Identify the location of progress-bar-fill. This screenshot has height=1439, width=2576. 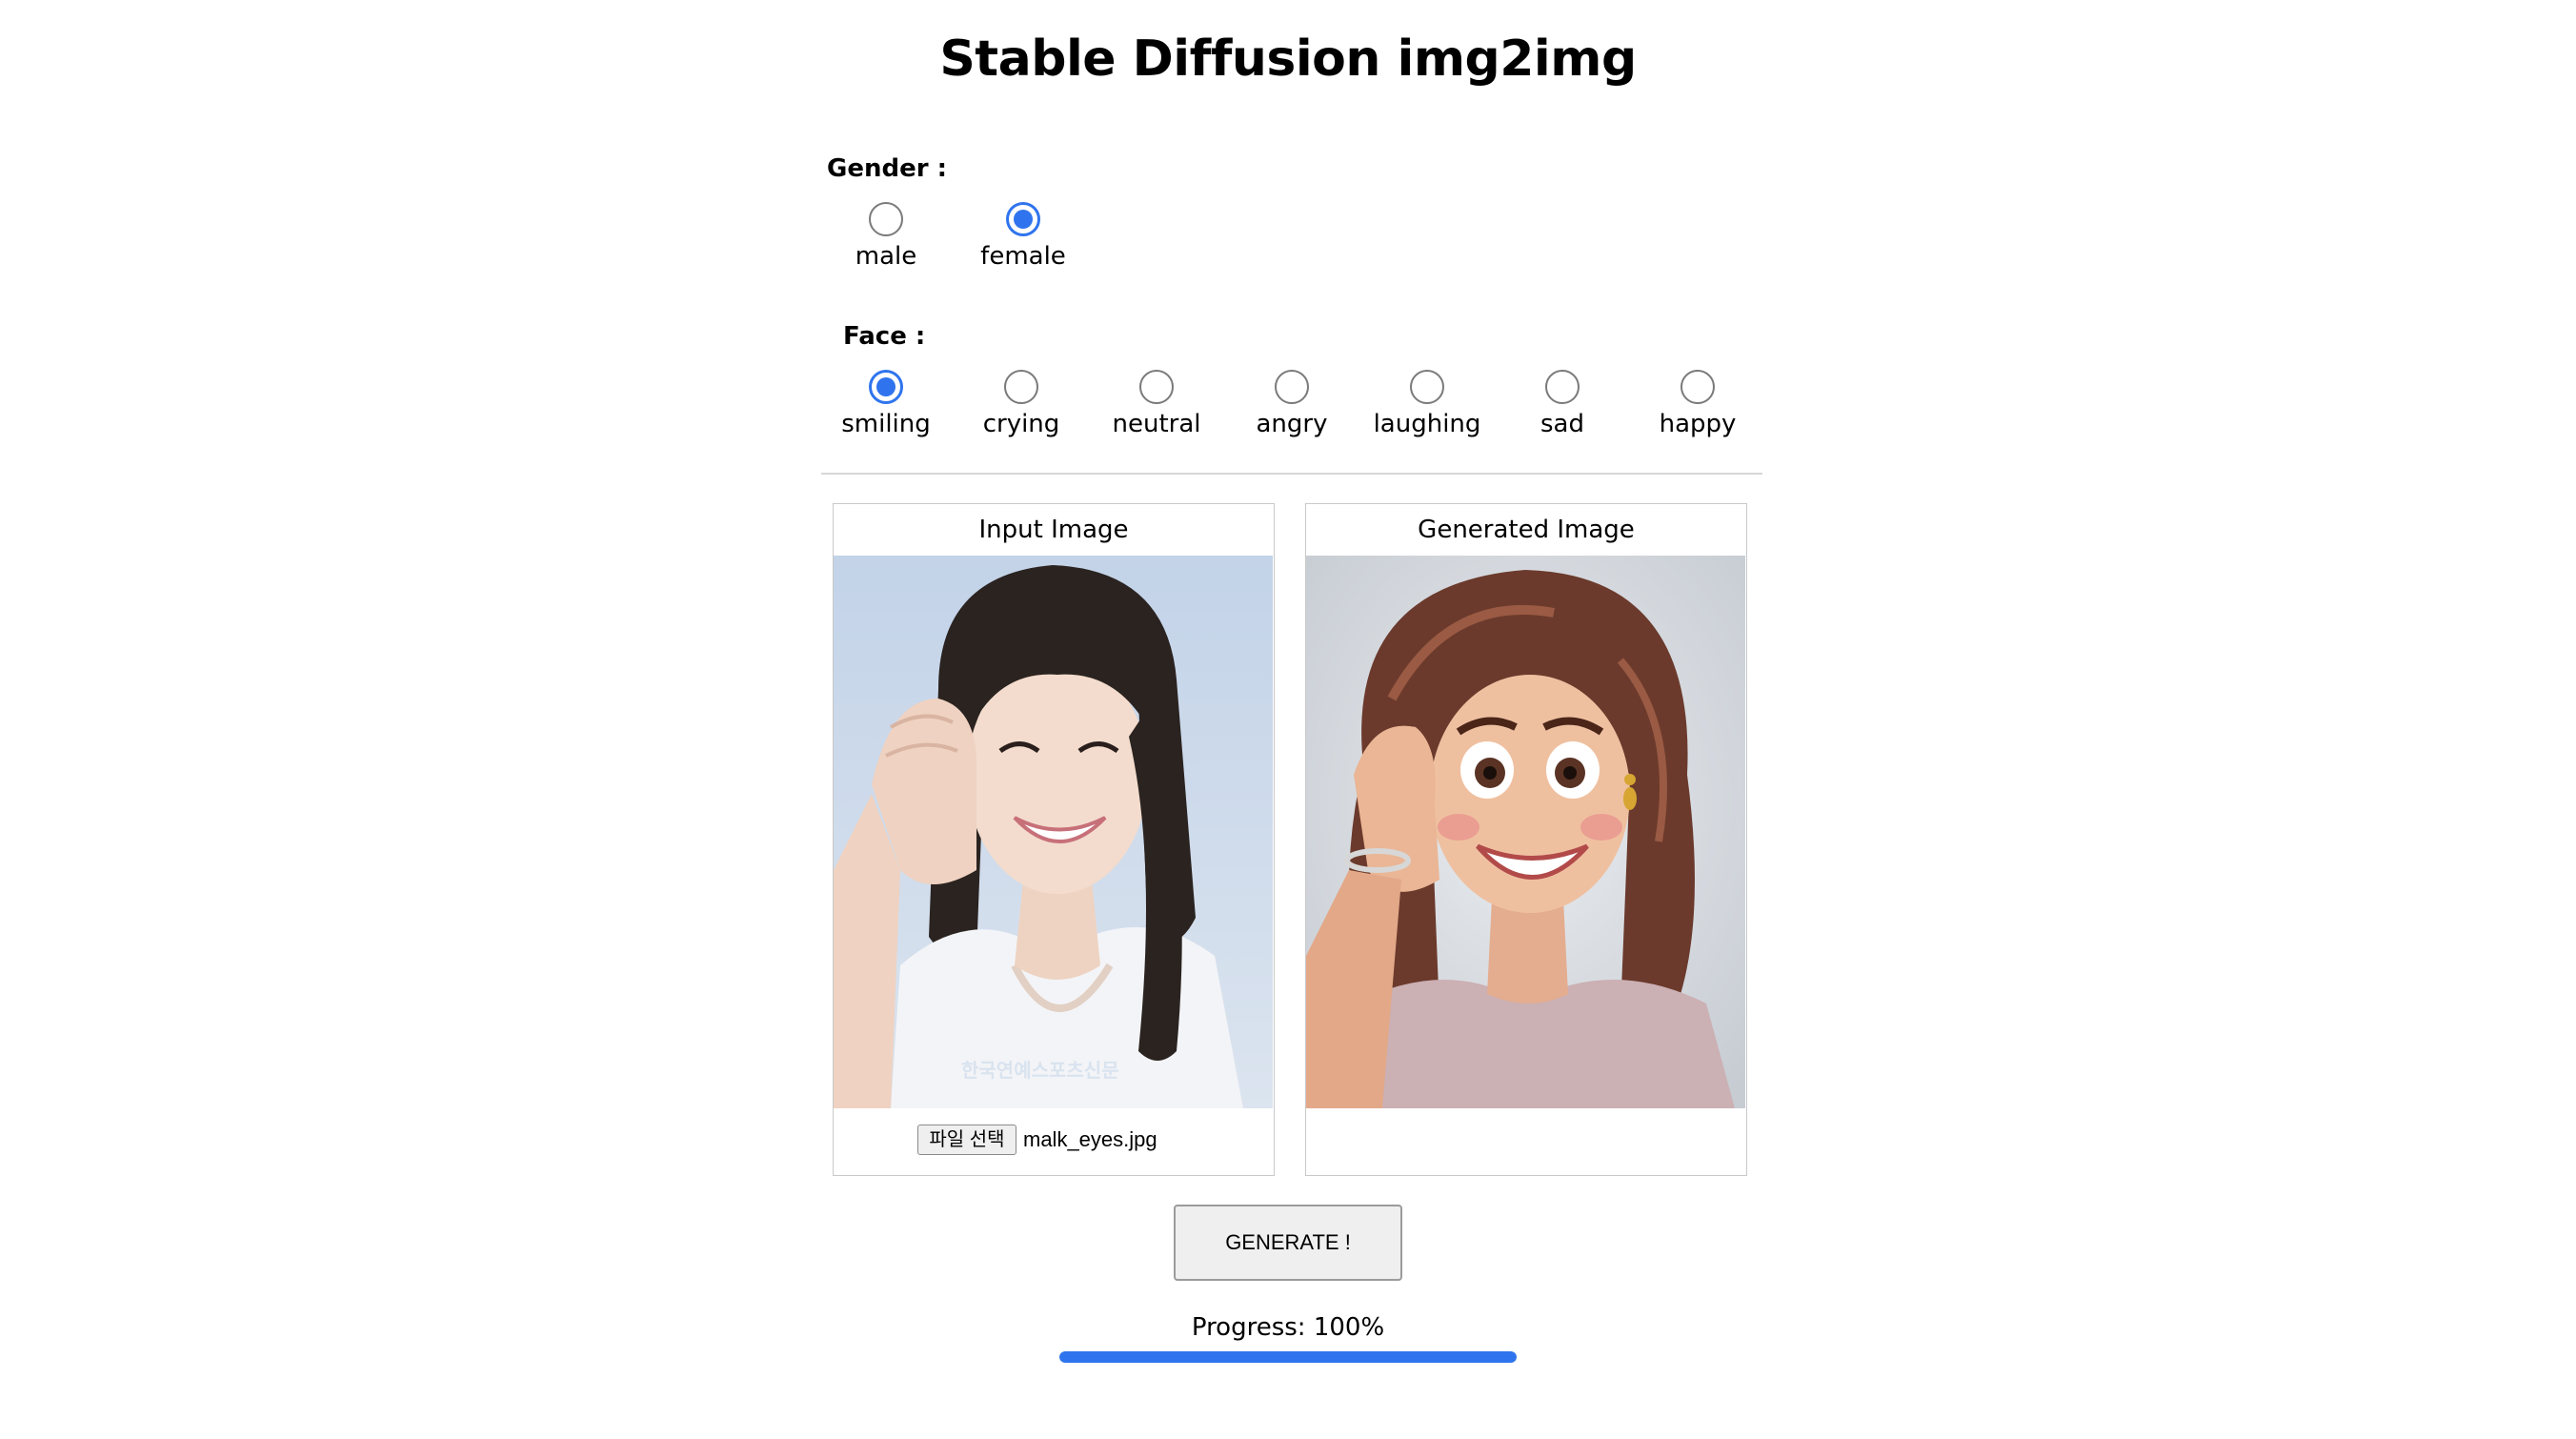
(1288, 1357).